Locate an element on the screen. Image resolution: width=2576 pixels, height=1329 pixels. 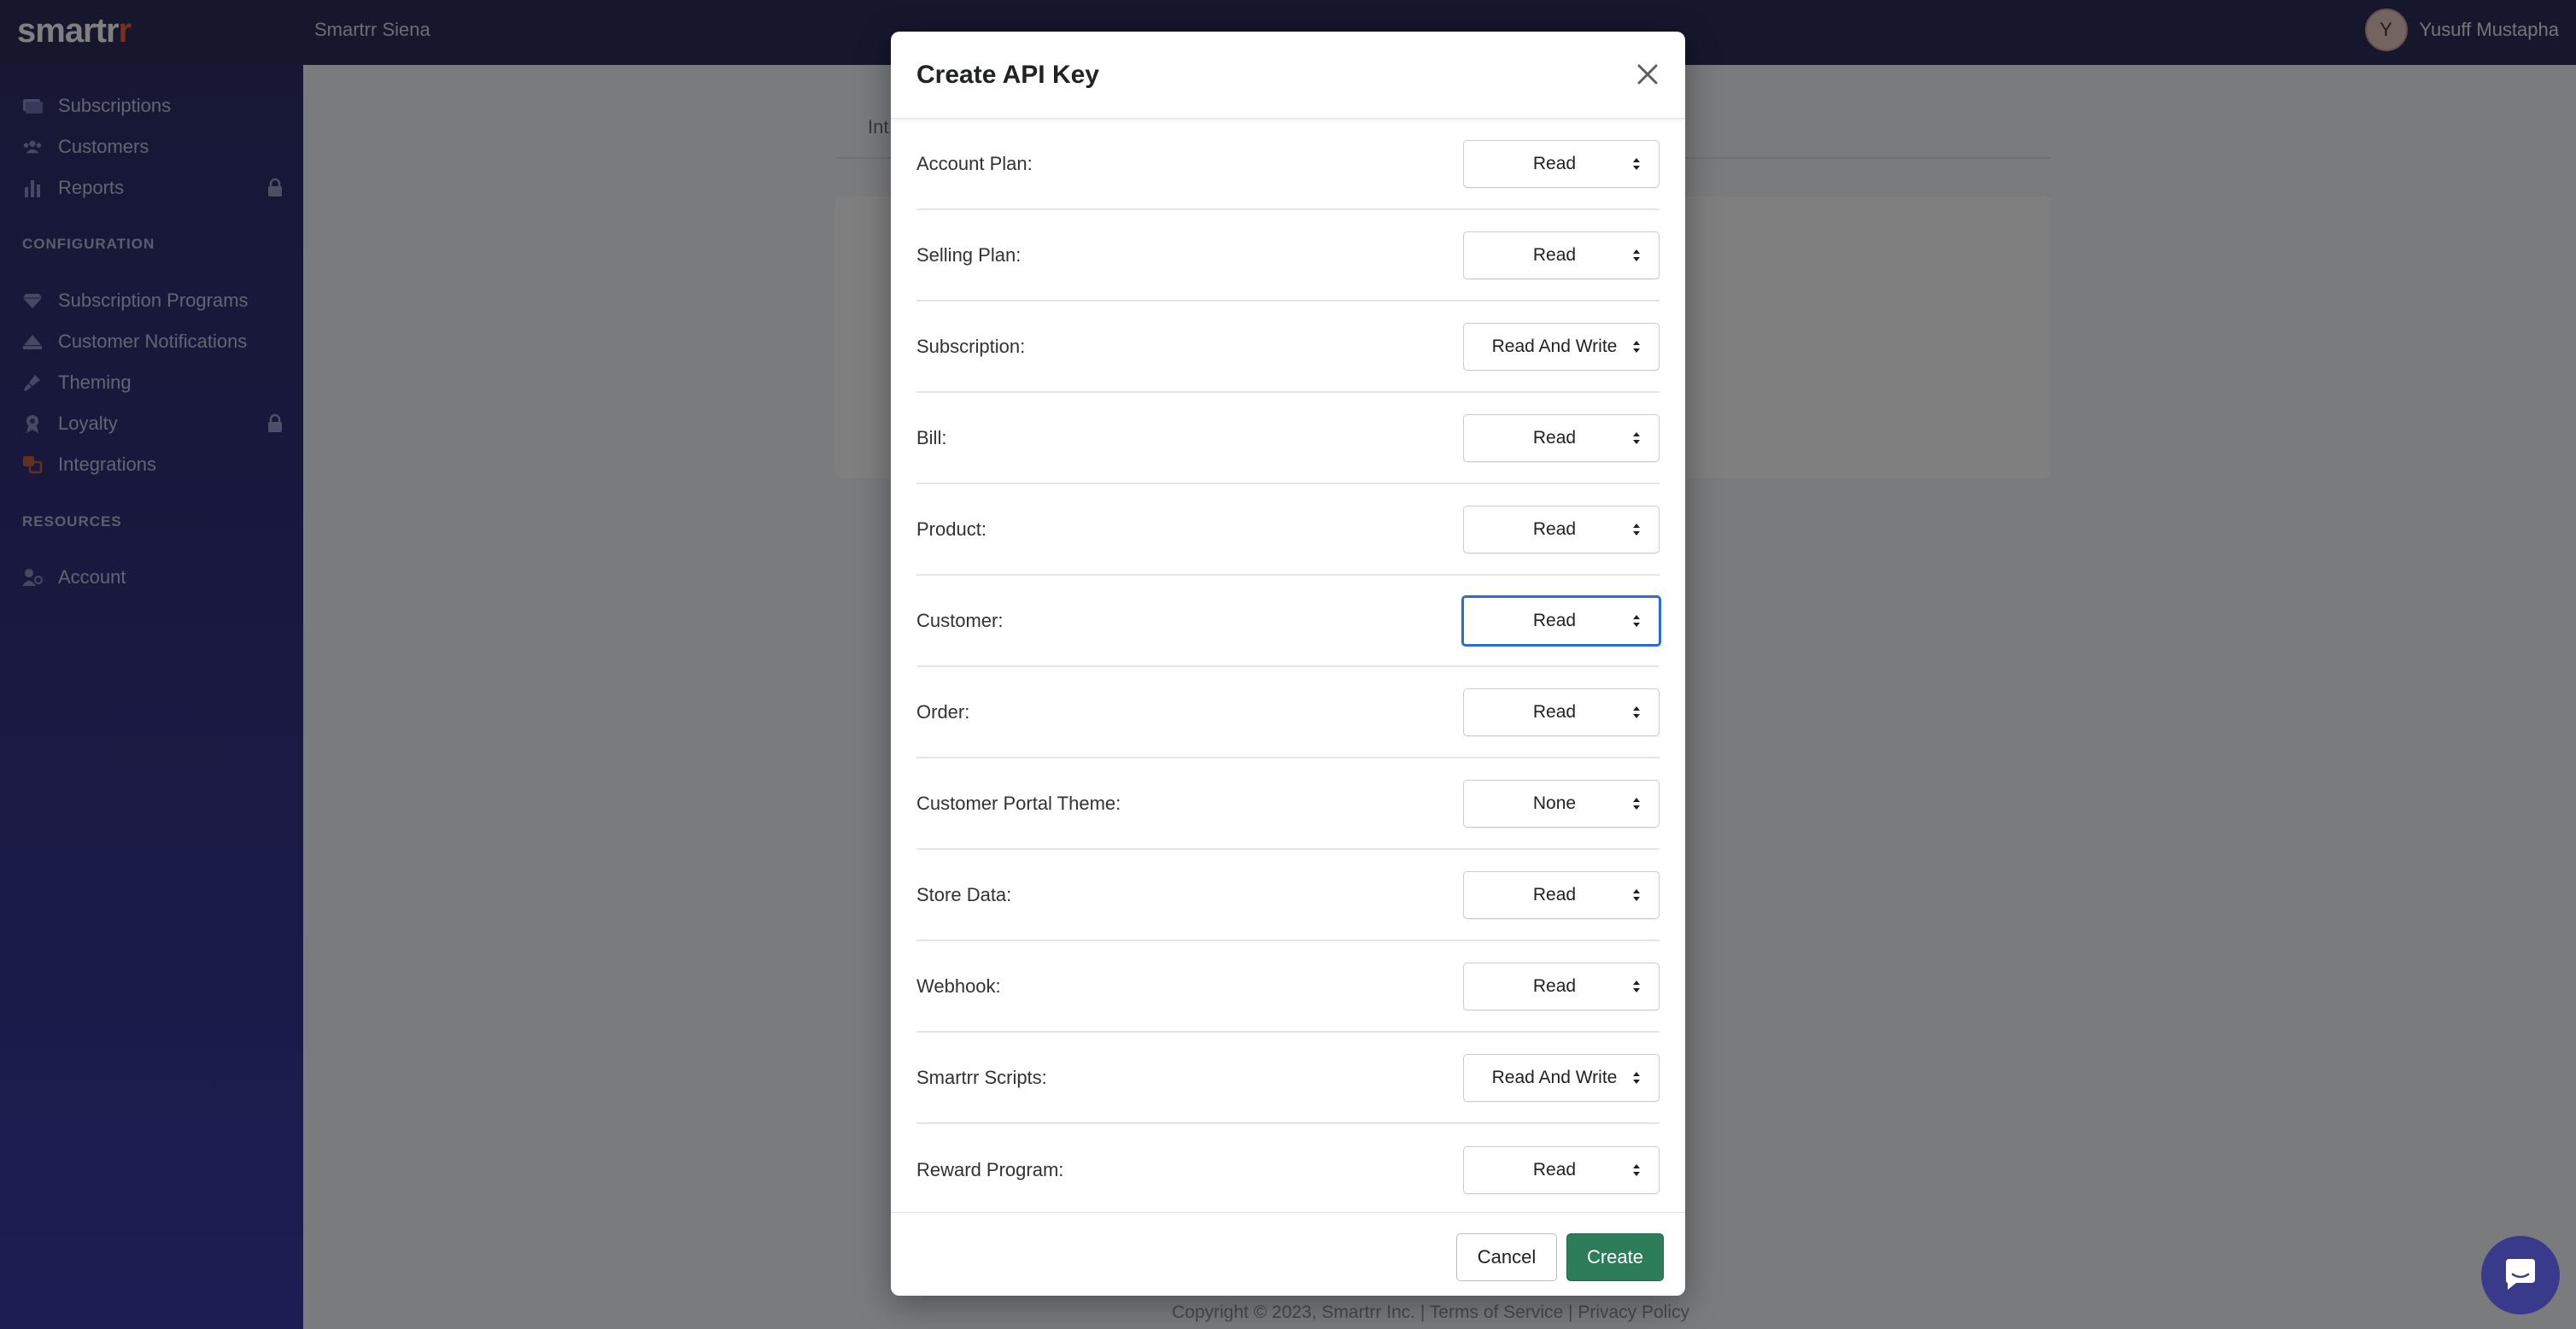
permission-row-store-data: Store Data: Read is located at coordinates (1288, 895).